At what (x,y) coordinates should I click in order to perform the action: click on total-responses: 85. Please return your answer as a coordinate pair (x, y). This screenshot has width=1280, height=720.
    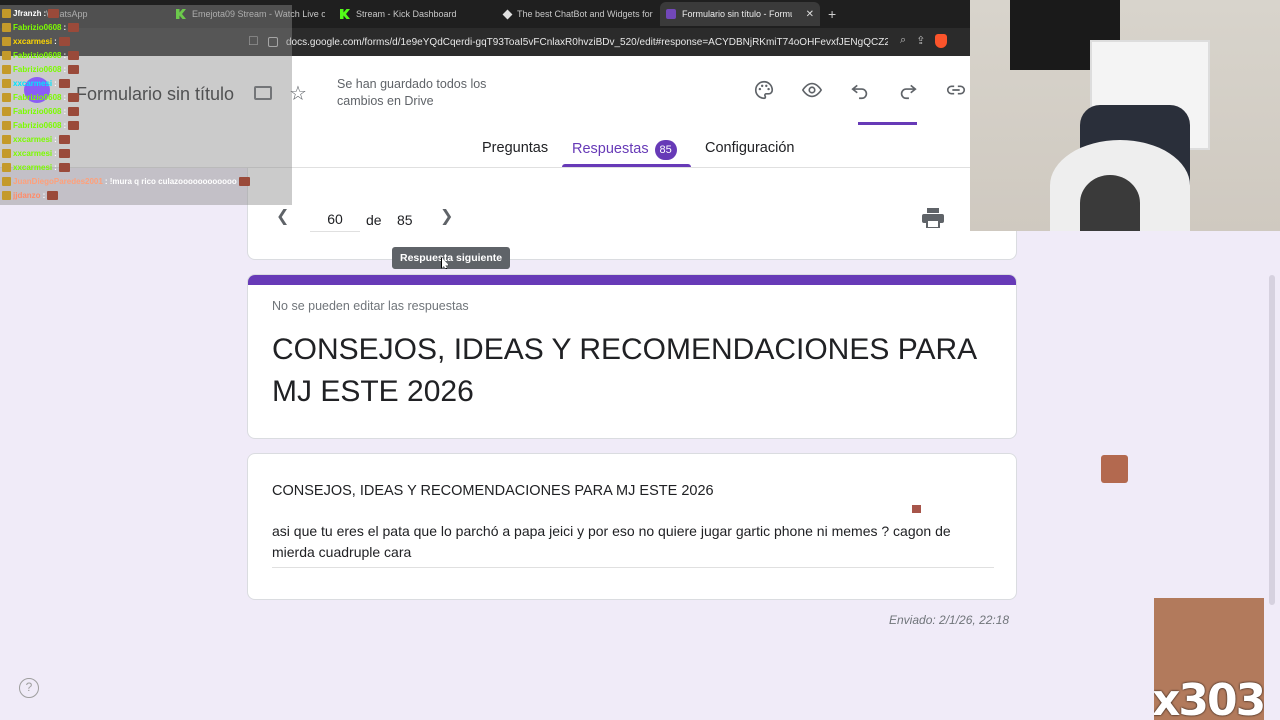
    Looking at the image, I should click on (405, 220).